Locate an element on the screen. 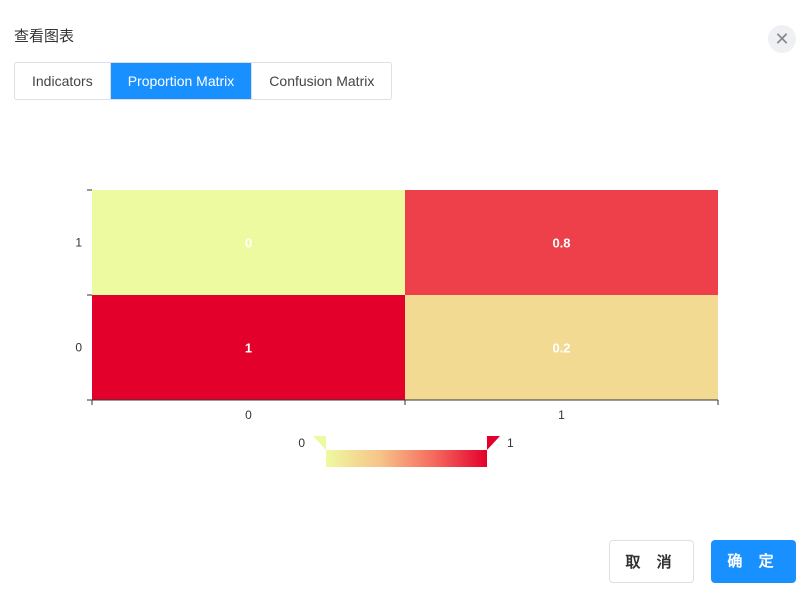 Image resolution: width=808 pixels, height=597 pixels. ok-button: 确 定 is located at coordinates (753, 561).